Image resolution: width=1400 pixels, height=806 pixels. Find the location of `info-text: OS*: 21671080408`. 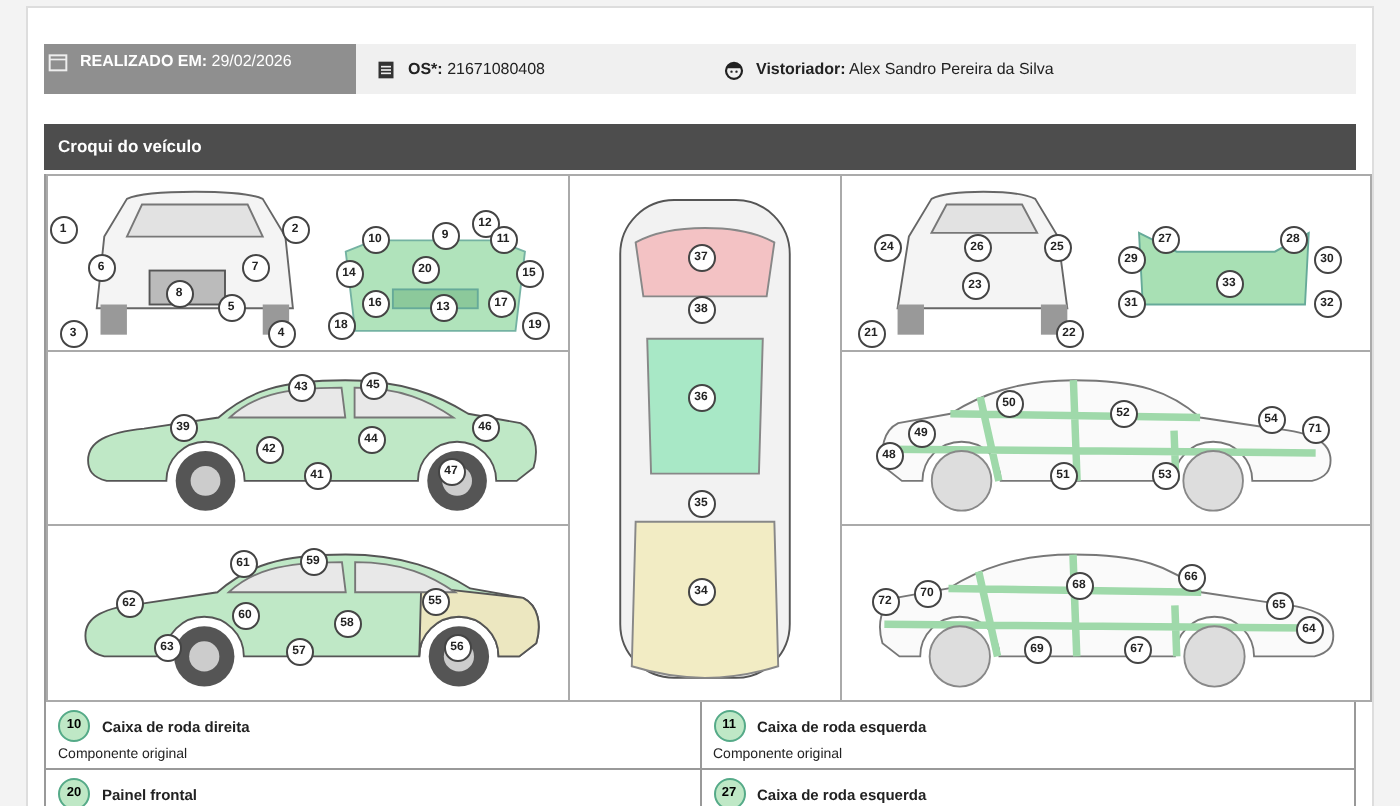

info-text: OS*: 21671080408 is located at coordinates (477, 69).